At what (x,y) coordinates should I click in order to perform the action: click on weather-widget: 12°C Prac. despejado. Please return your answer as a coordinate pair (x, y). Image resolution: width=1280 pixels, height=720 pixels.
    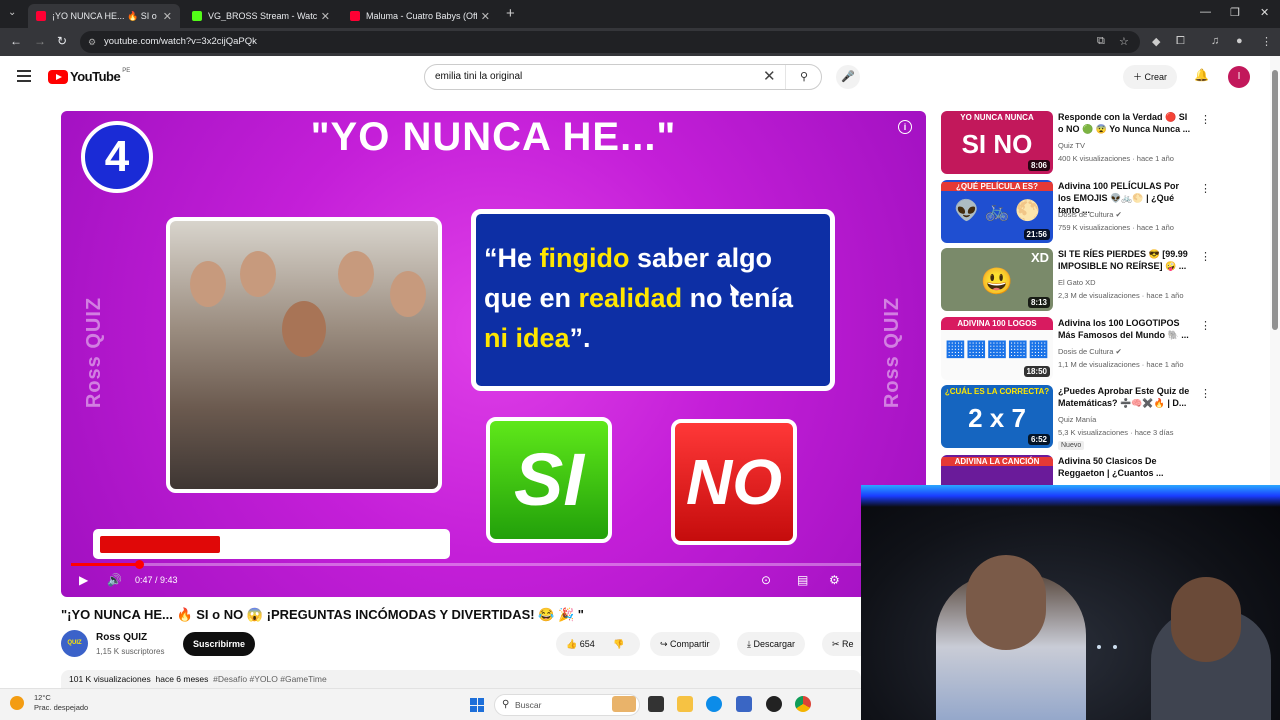
    Looking at the image, I should click on (49, 703).